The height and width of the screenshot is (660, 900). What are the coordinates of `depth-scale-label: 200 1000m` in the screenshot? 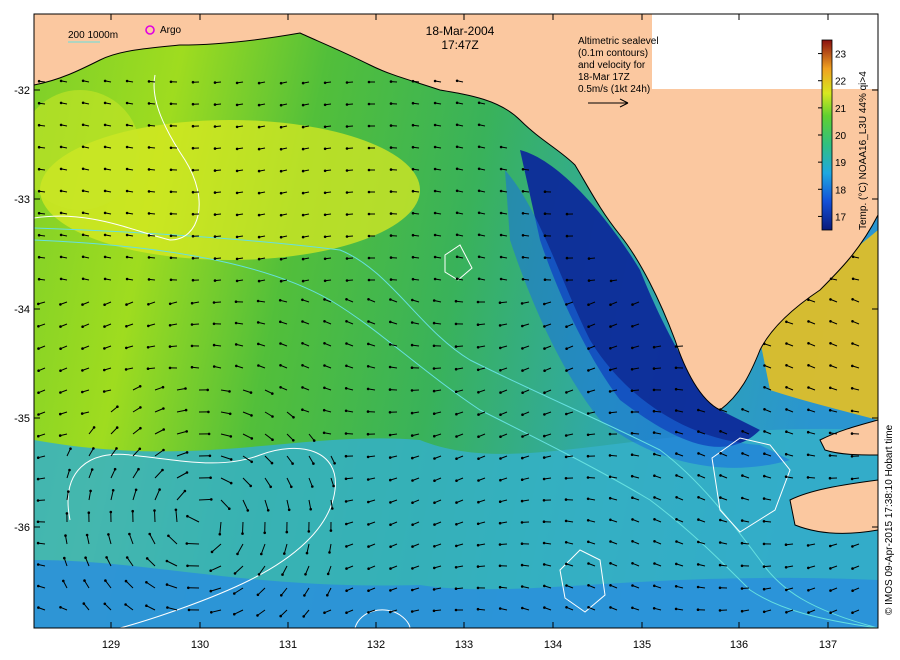 It's located at (93, 35).